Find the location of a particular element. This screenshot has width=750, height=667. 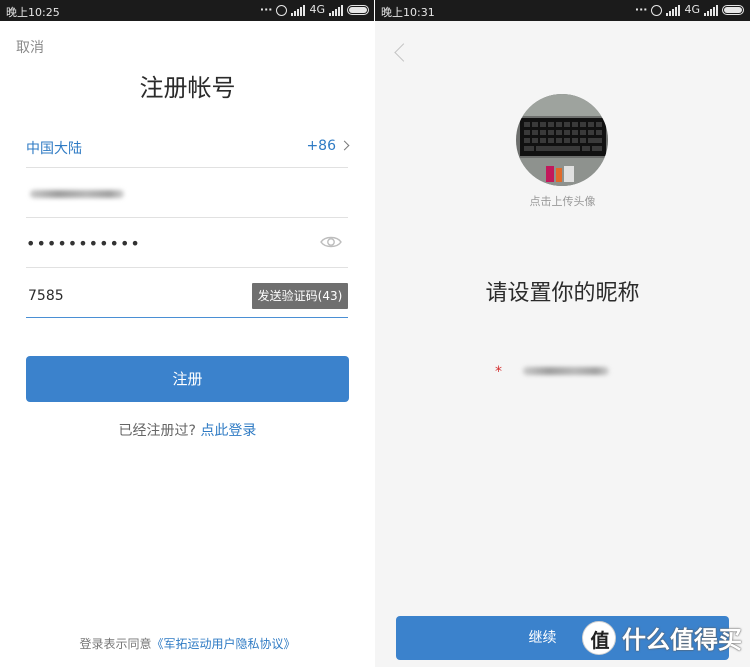

cancel-button: 取消 is located at coordinates (30, 47).